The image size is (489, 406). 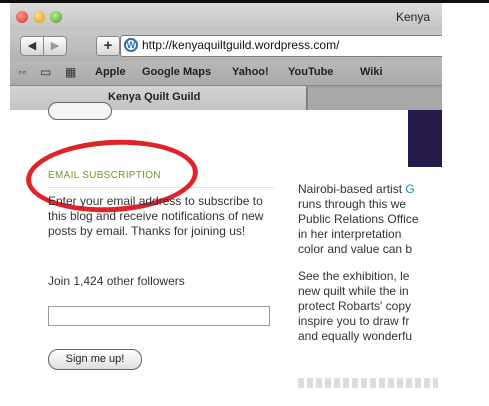 I want to click on back-button: ◀, so click(x=32, y=46).